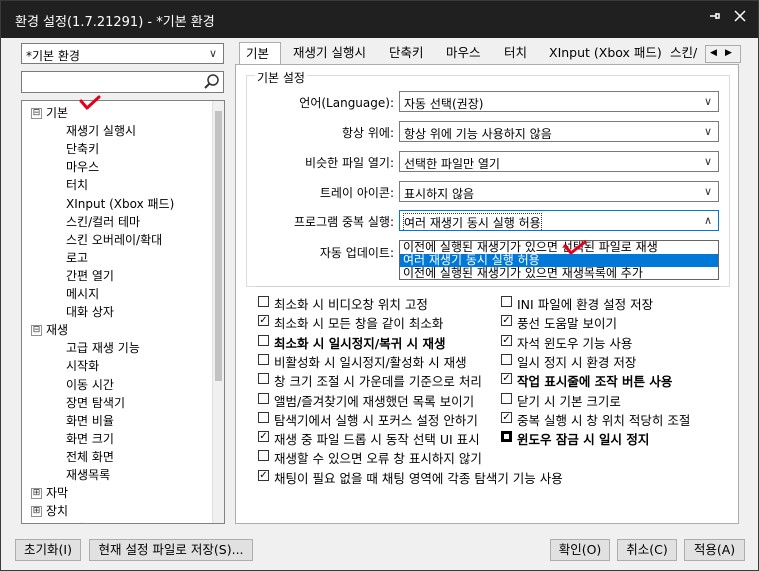 Image resolution: width=759 pixels, height=571 pixels. I want to click on tree-item: 스킨 오버레이/확대, so click(114, 239).